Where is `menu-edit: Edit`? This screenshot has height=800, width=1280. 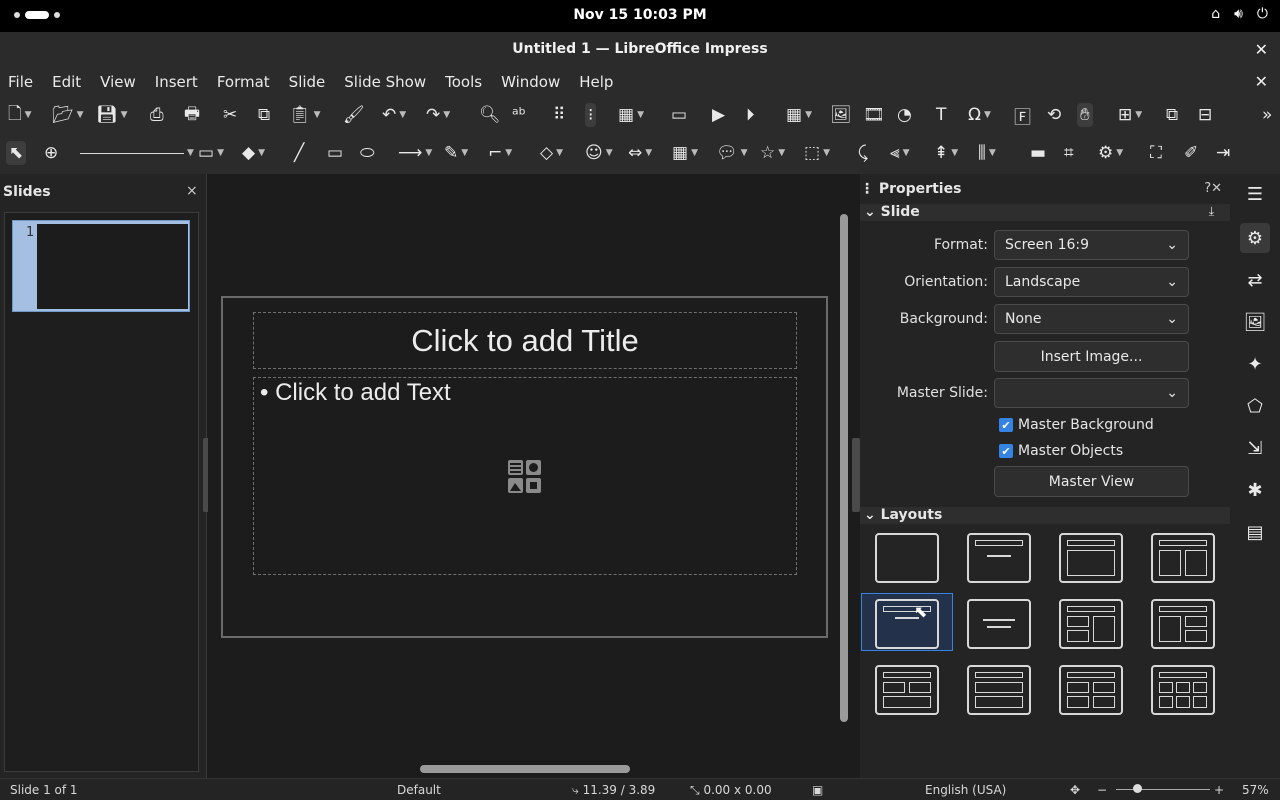 menu-edit: Edit is located at coordinates (66, 82).